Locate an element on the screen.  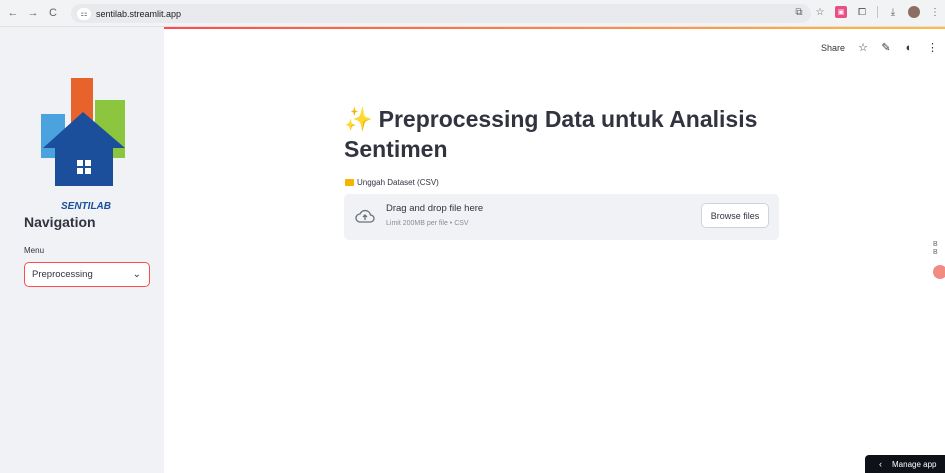
sentilab-logo: SENTILAB is located at coordinates (83, 145).